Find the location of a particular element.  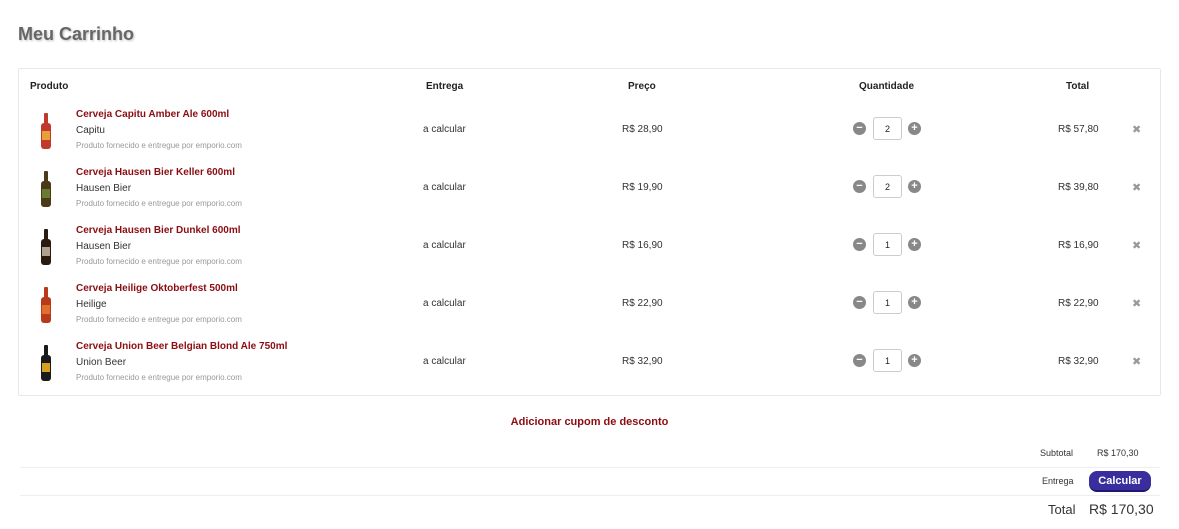

product-brand: Capitu is located at coordinates (90, 130).